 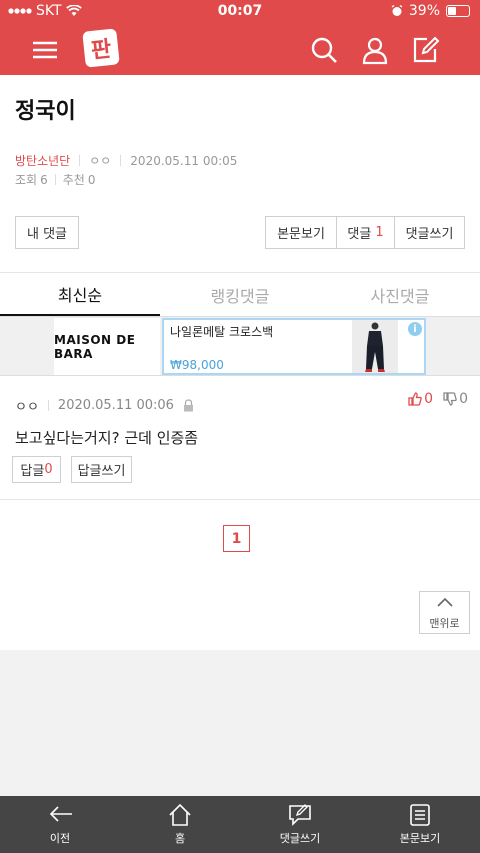 I want to click on dislike-button: 0, so click(x=455, y=399).